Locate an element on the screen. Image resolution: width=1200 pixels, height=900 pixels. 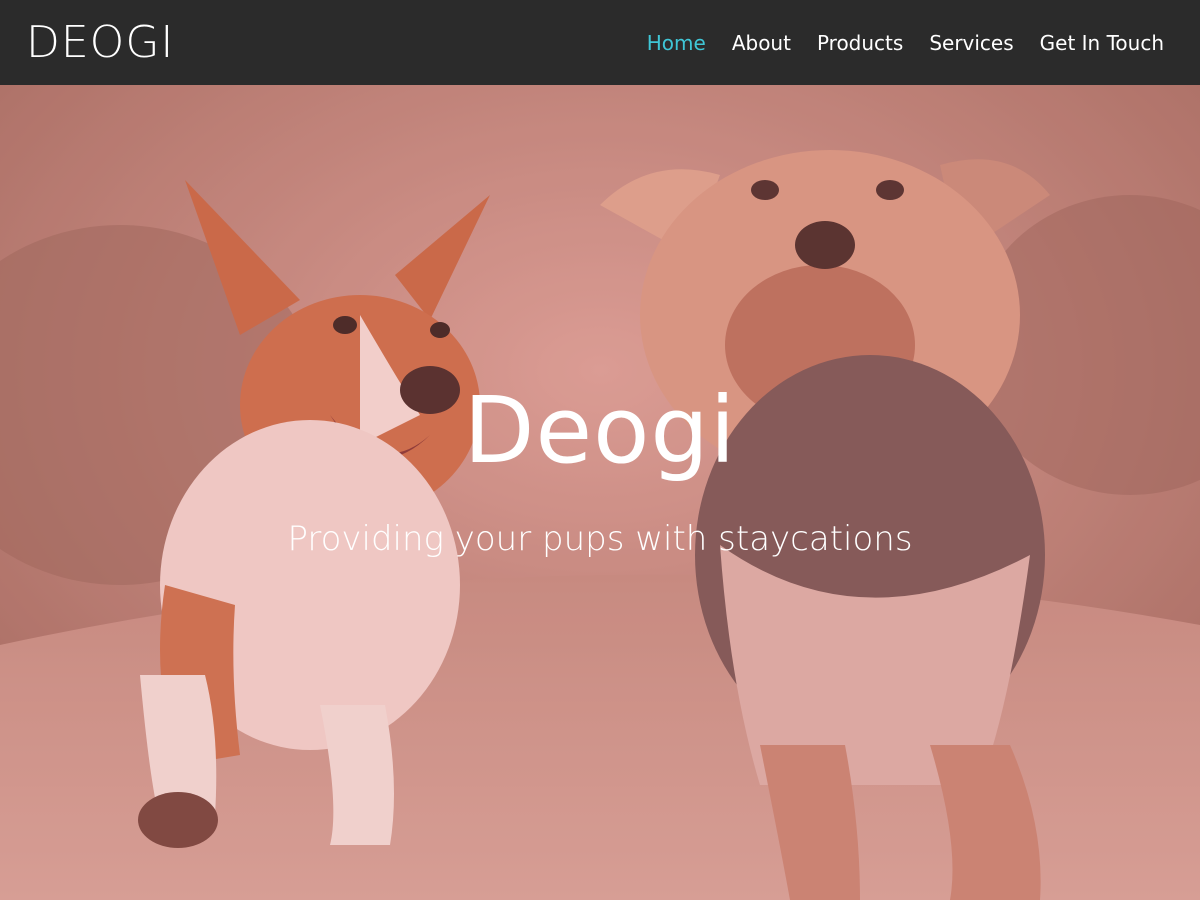
nav-link-services: Services is located at coordinates (971, 43).